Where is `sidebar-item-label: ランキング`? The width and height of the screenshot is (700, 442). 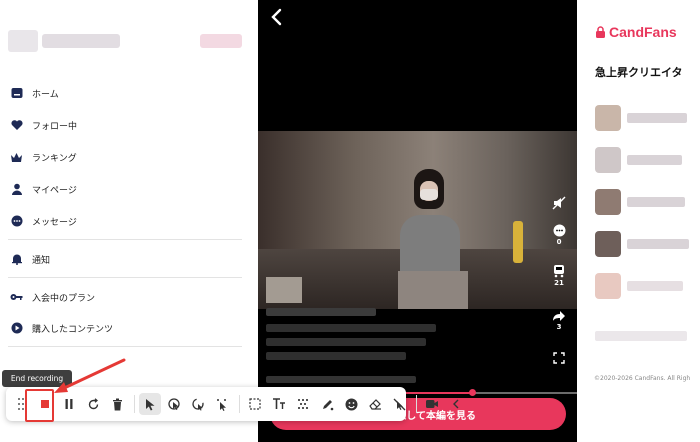 sidebar-item-label: ランキング is located at coordinates (54, 158).